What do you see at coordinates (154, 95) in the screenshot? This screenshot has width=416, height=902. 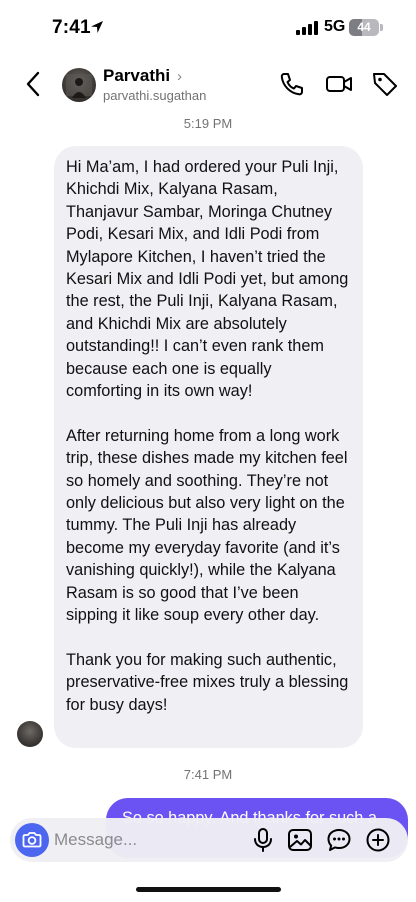 I see `contact-handle: parvathi.sugathan` at bounding box center [154, 95].